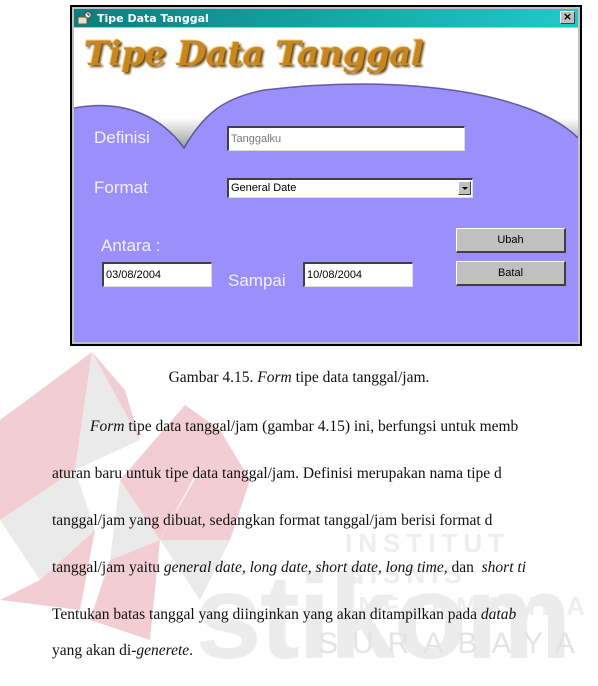 The height and width of the screenshot is (686, 598). Describe the element at coordinates (346, 138) in the screenshot. I see `definisi-input` at that location.